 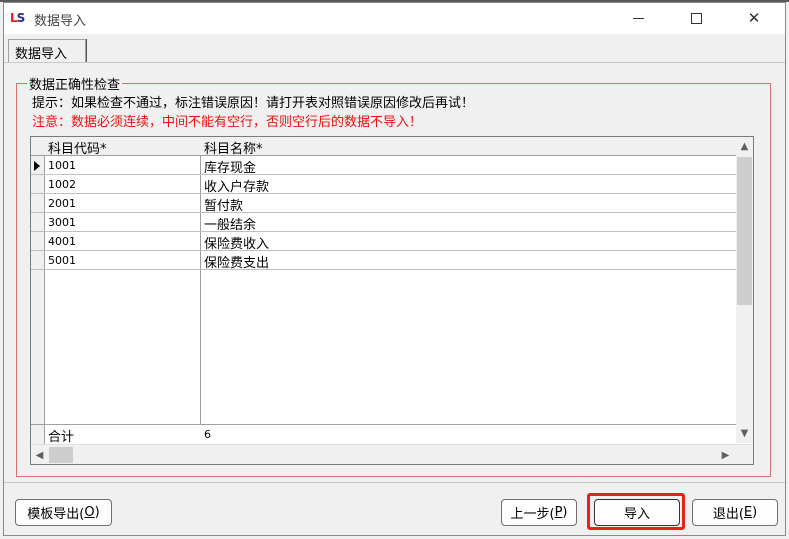 What do you see at coordinates (97, 512) in the screenshot?
I see `template-export-label-end: )` at bounding box center [97, 512].